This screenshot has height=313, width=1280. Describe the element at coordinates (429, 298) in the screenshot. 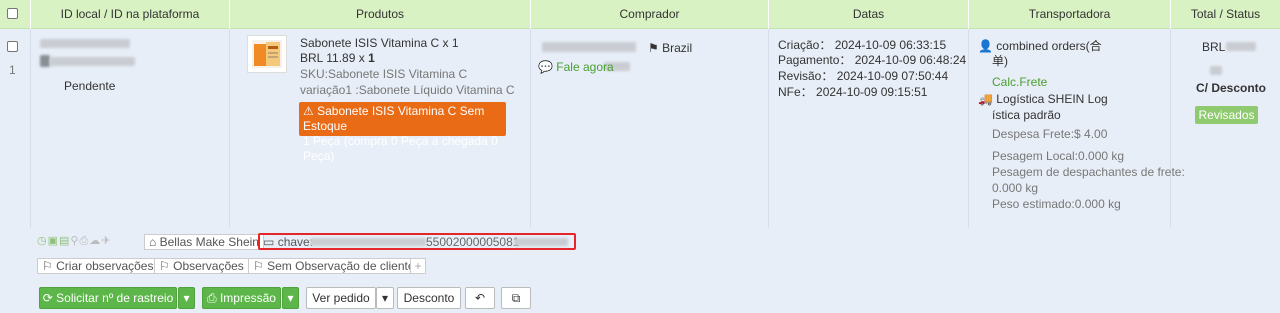

I see `discount-button: Desconto` at that location.